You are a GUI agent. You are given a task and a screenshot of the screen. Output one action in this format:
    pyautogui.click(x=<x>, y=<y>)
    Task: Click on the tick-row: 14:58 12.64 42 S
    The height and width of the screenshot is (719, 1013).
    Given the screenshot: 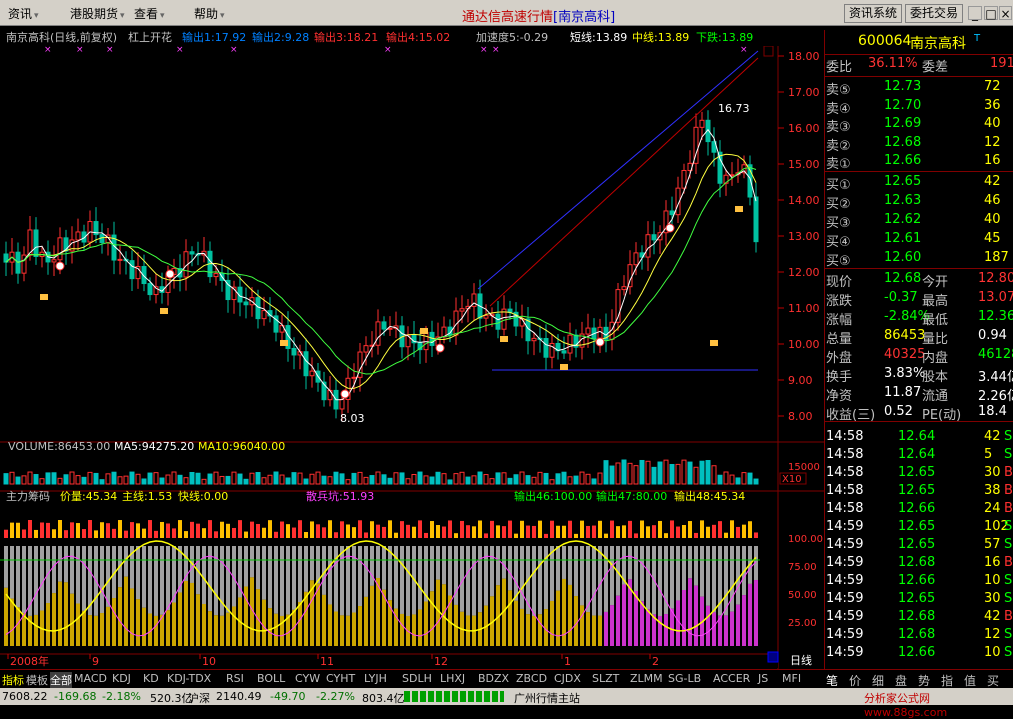 What is the action you would take?
    pyautogui.click(x=918, y=437)
    